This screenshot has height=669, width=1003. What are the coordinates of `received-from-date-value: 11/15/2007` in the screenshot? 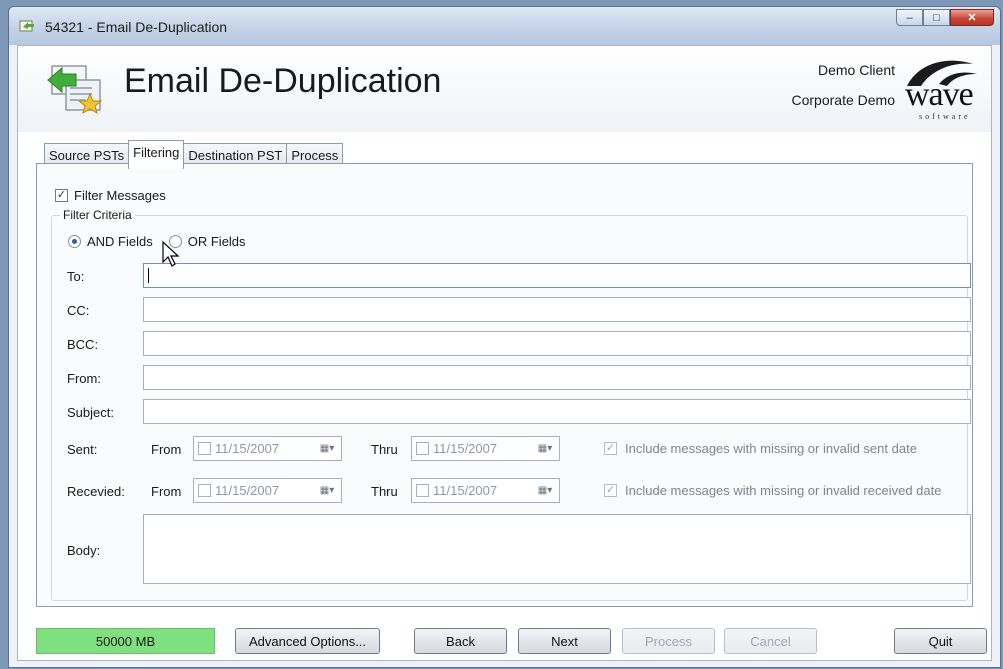 It's located at (247, 490).